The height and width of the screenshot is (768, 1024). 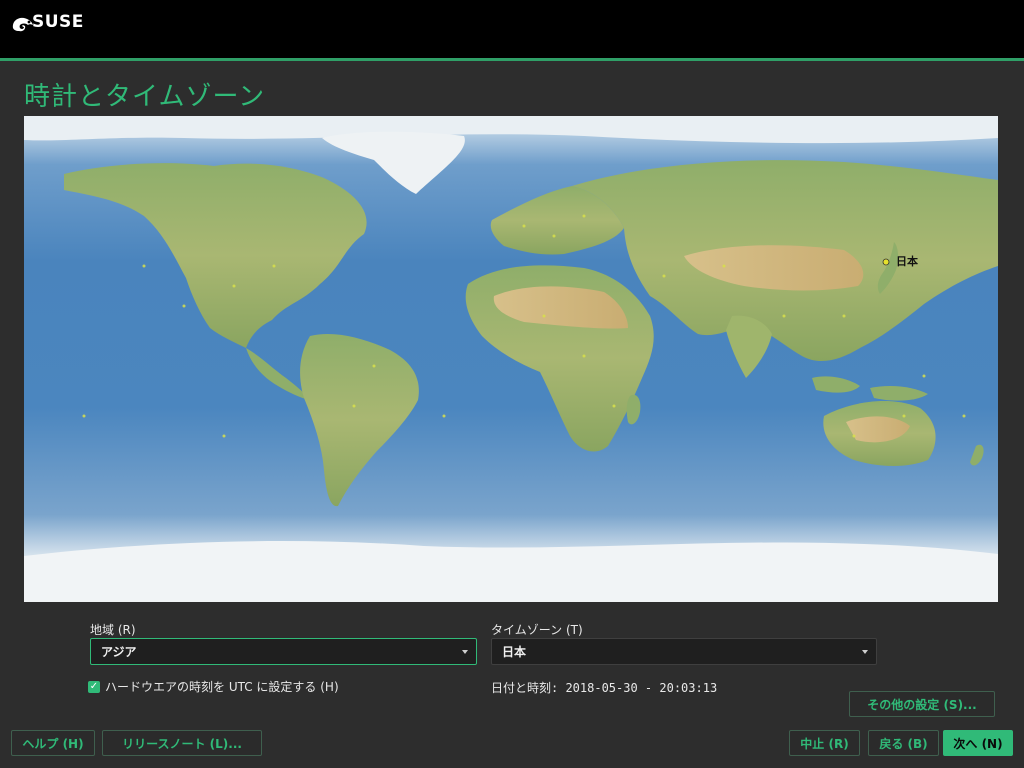 I want to click on help-button: ヘルプ (H), so click(x=53, y=743).